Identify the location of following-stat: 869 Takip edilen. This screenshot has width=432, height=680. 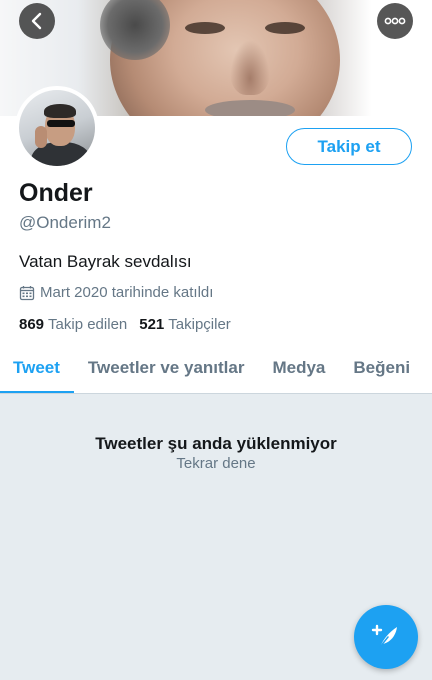
(73, 324).